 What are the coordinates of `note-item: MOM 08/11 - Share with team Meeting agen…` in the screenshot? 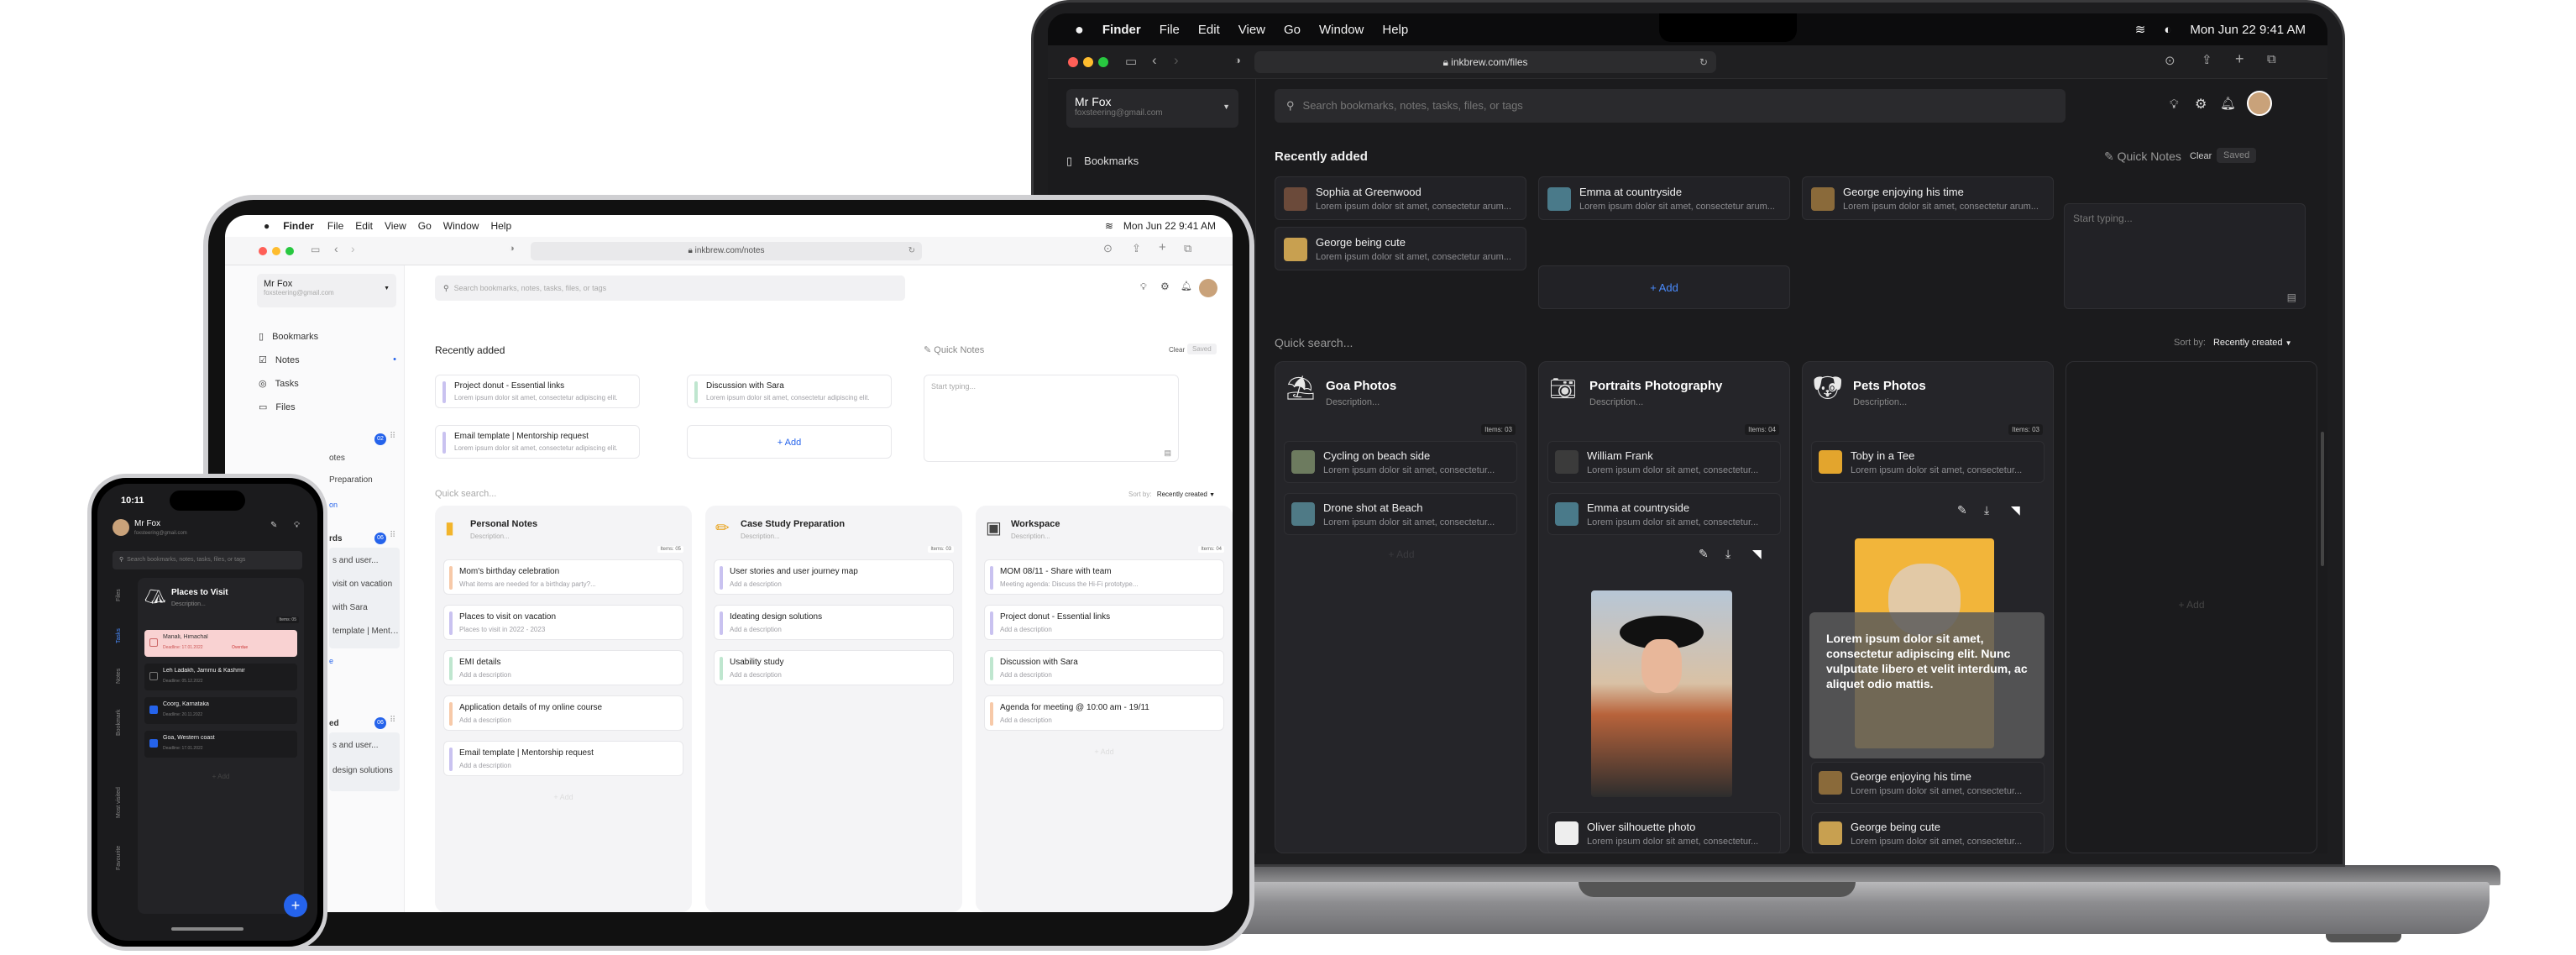 It's located at (1104, 577).